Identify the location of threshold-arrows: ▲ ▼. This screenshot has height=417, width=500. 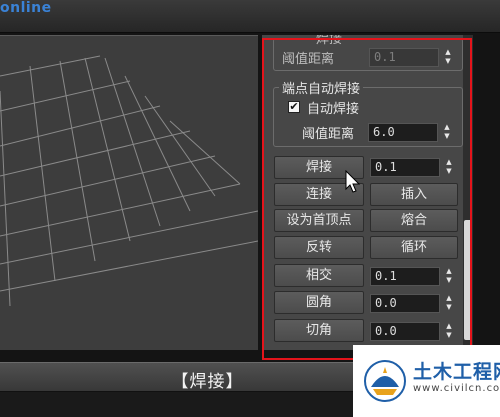
(448, 57).